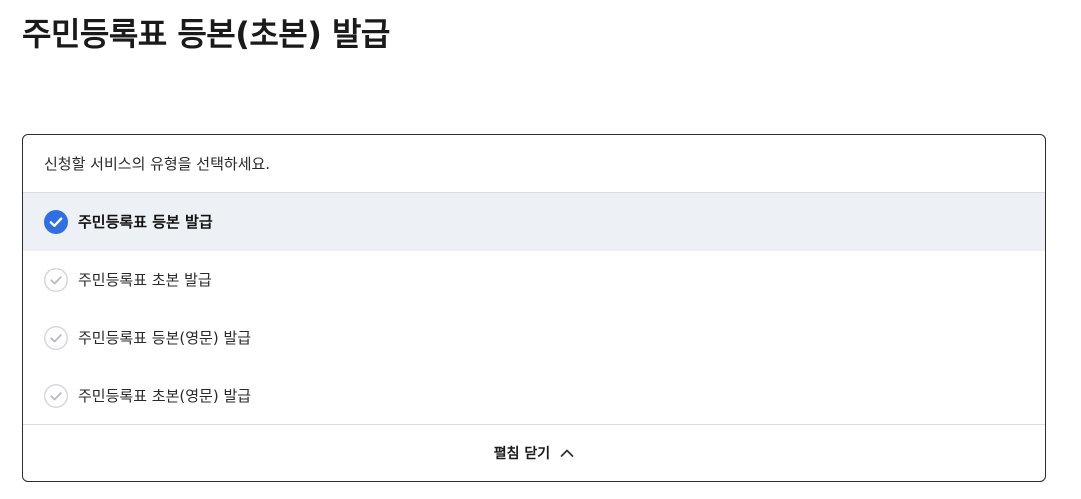 This screenshot has height=499, width=1081. I want to click on option-label: 주민등록표 초본 발급, so click(145, 279).